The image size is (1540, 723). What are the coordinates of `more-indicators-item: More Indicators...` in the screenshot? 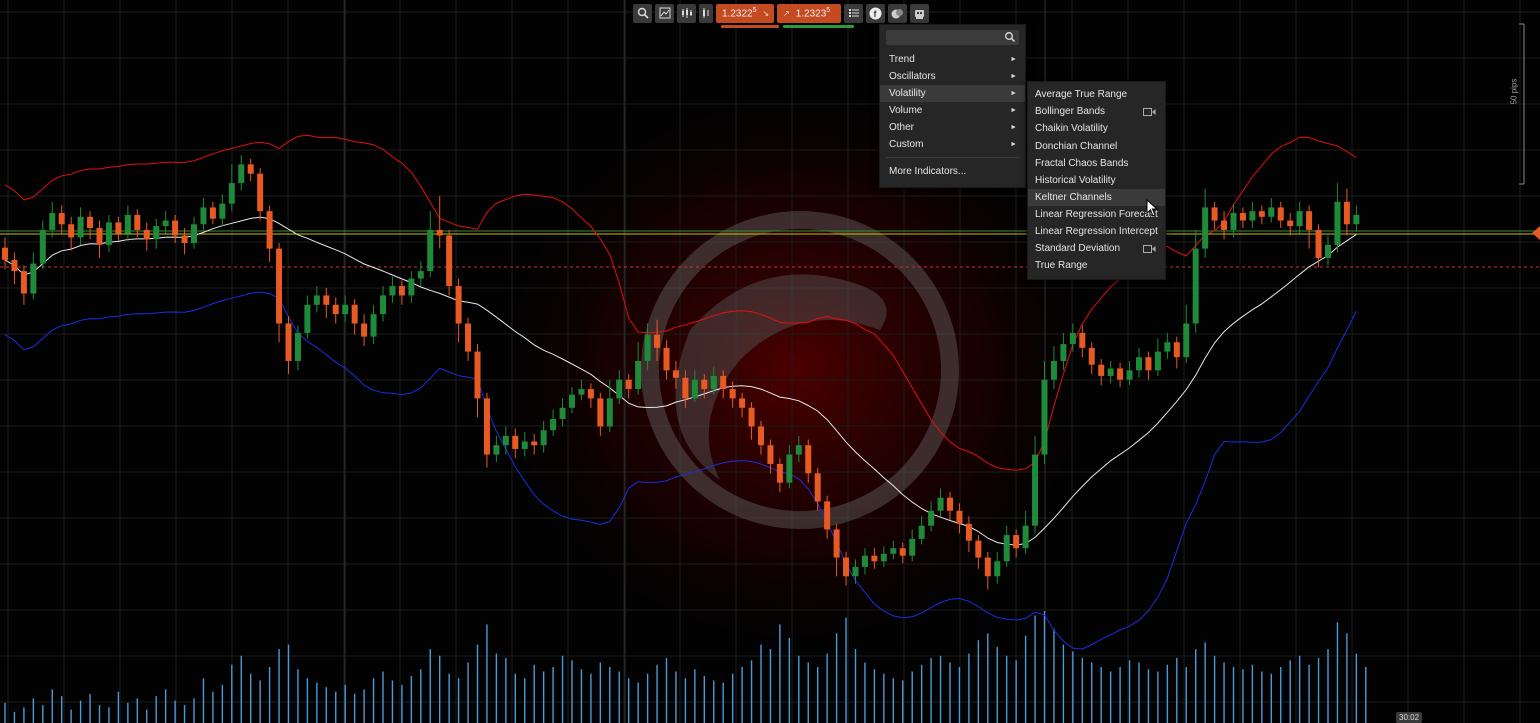 It's located at (952, 171).